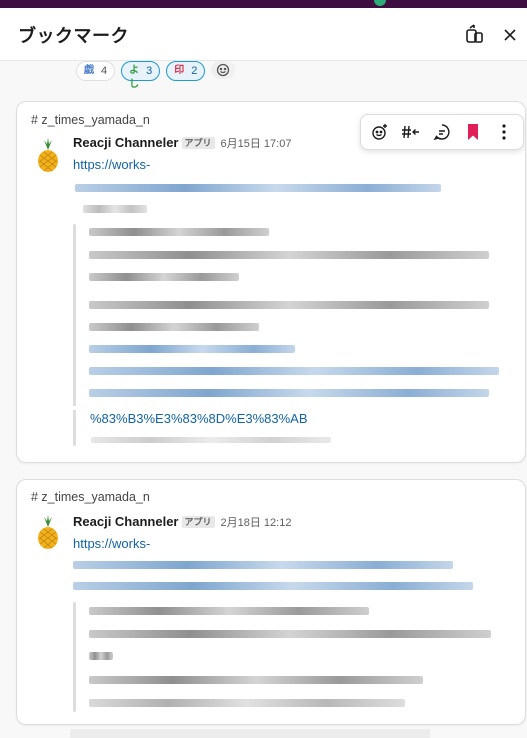 This screenshot has height=738, width=527. I want to click on reaction-chip: 戯 4, so click(96, 71).